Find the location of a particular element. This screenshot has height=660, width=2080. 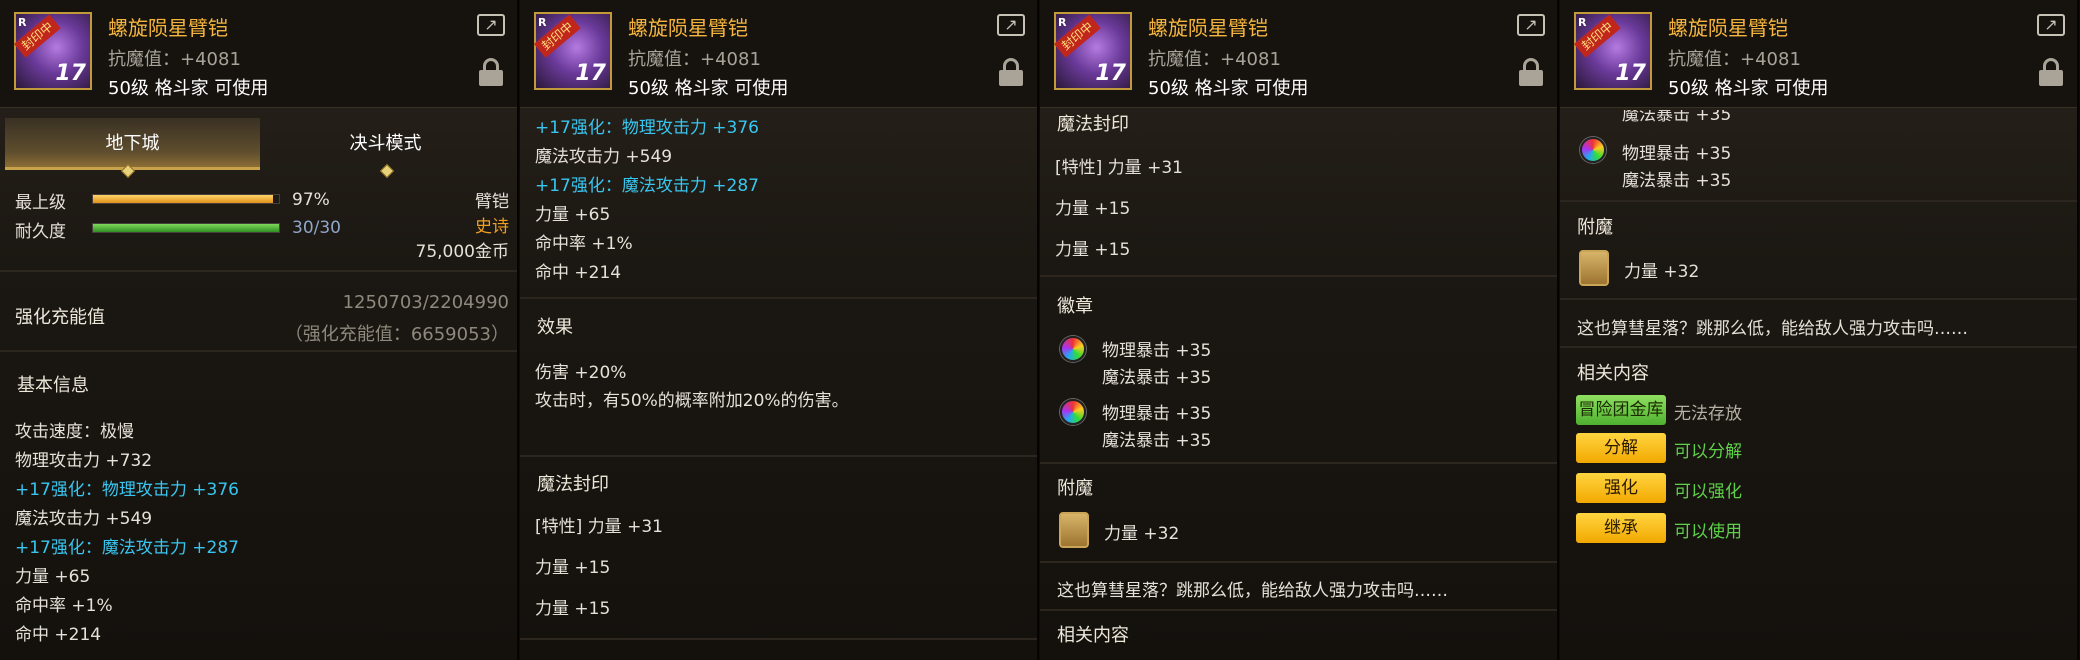

tab-dungeon: 地下城 is located at coordinates (132, 144).